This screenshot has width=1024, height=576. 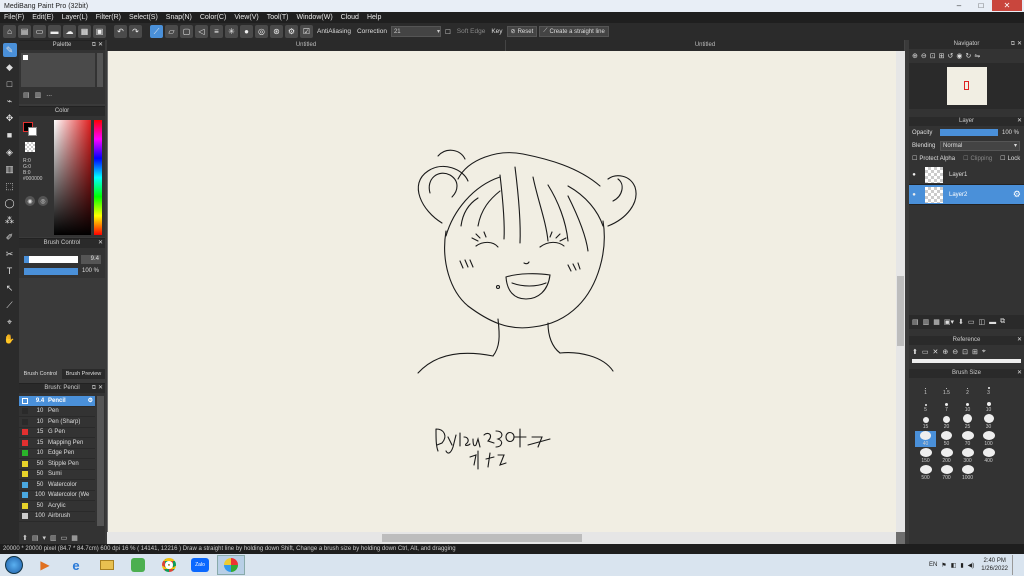 What do you see at coordinates (350, 17) in the screenshot?
I see `menu-cloud: Cloud` at bounding box center [350, 17].